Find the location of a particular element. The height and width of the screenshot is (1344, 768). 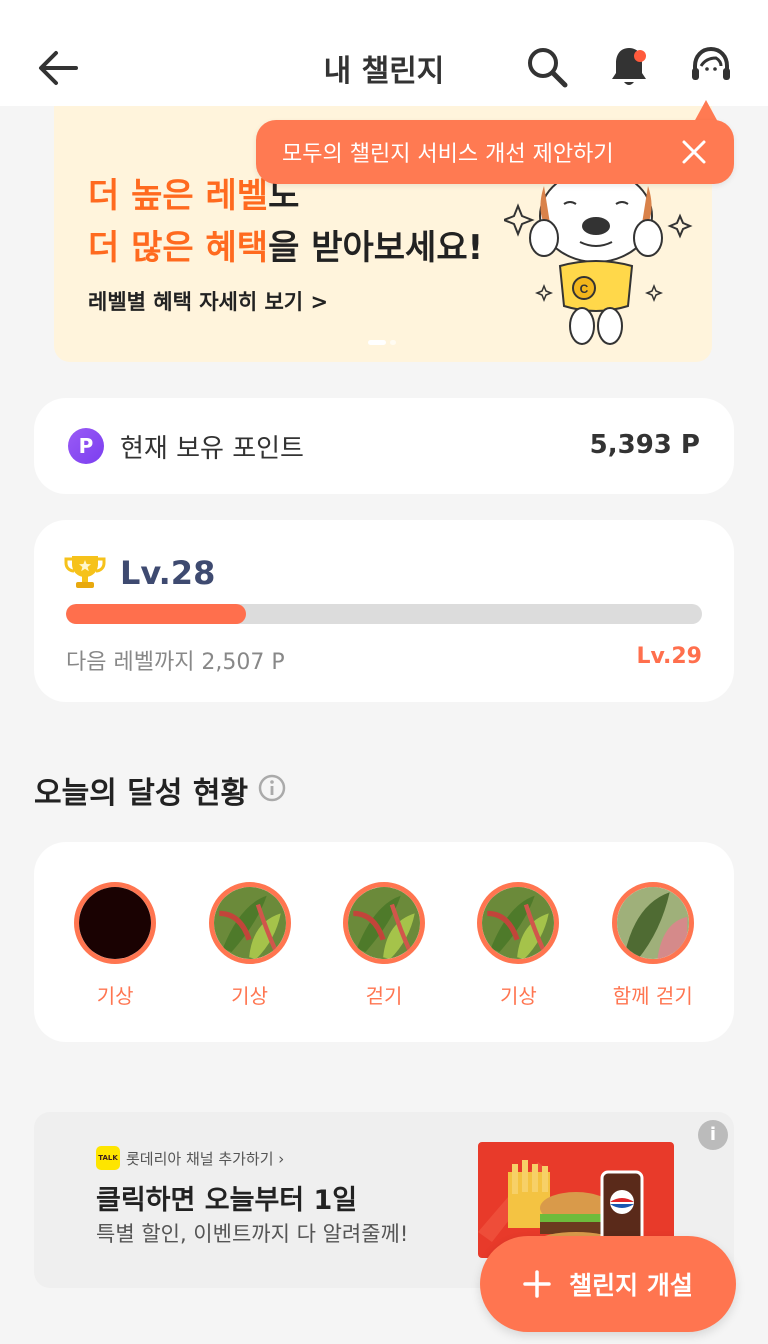

banner-detail-link: 레벨별 혜택 자세히 보기 > is located at coordinates (208, 301).